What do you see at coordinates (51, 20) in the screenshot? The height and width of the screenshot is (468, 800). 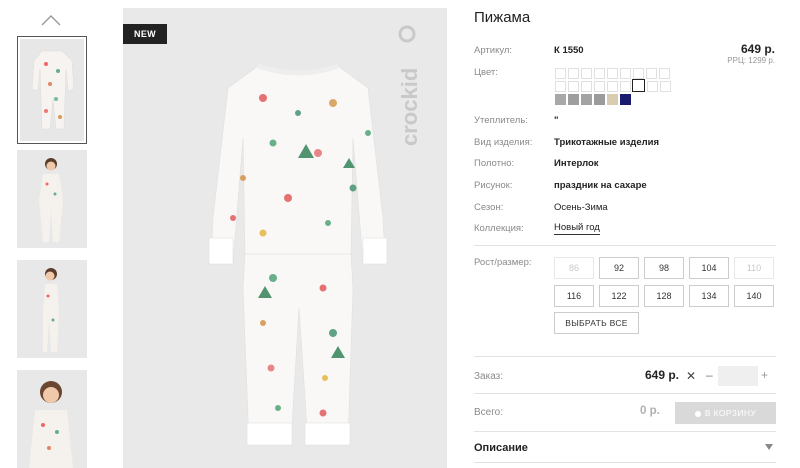 I see `thumbnails-up-arrow-icon` at bounding box center [51, 20].